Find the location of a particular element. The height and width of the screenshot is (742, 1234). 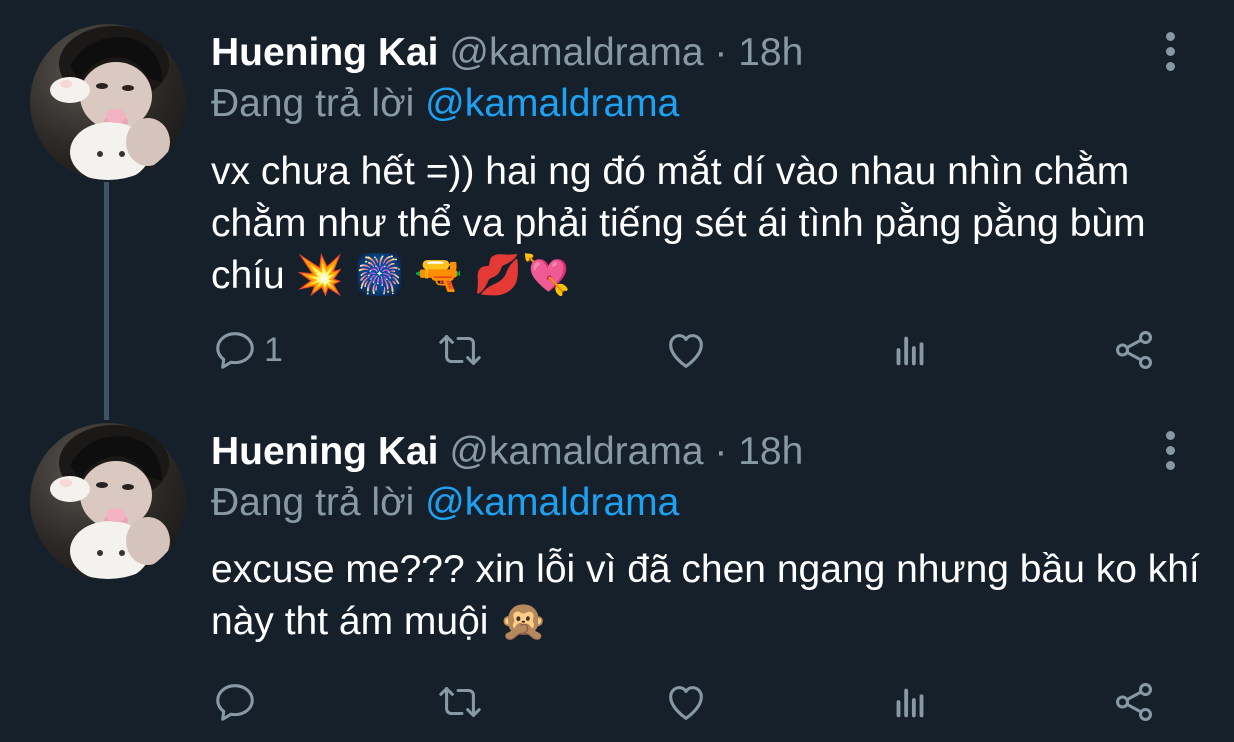

reply-button: 1 is located at coordinates (247, 350).